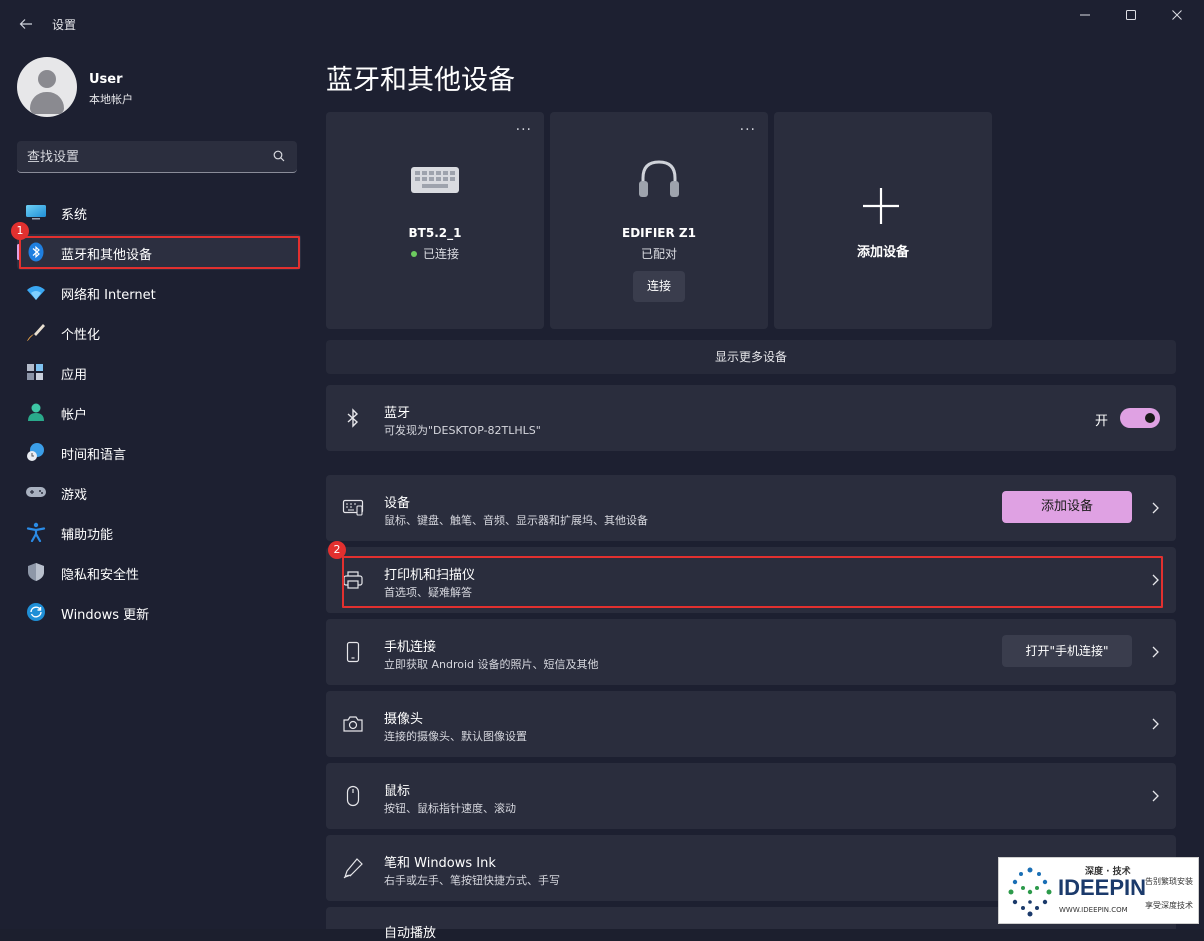 The height and width of the screenshot is (941, 1204). Describe the element at coordinates (440, 254) in the screenshot. I see `device-status-text: 已连接` at that location.